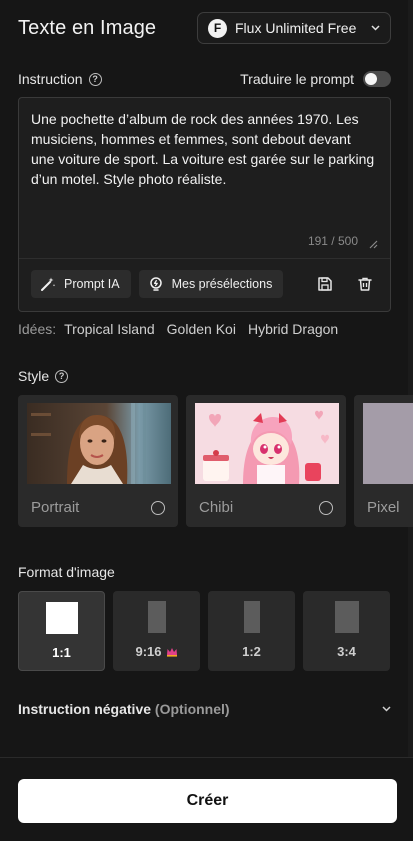  Describe the element at coordinates (48, 284) in the screenshot. I see `magic-wand-icon` at that location.